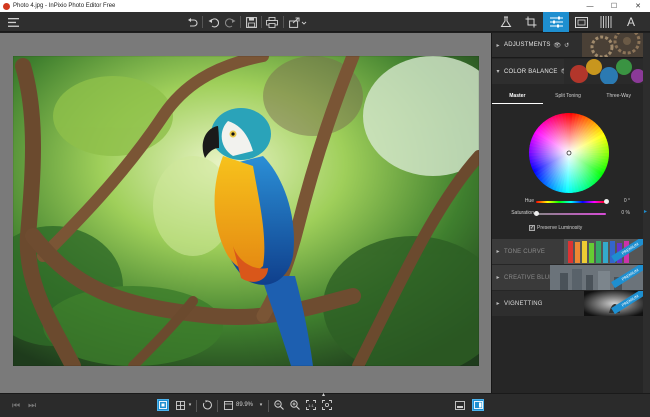  I want to click on frame-icon, so click(581, 22).